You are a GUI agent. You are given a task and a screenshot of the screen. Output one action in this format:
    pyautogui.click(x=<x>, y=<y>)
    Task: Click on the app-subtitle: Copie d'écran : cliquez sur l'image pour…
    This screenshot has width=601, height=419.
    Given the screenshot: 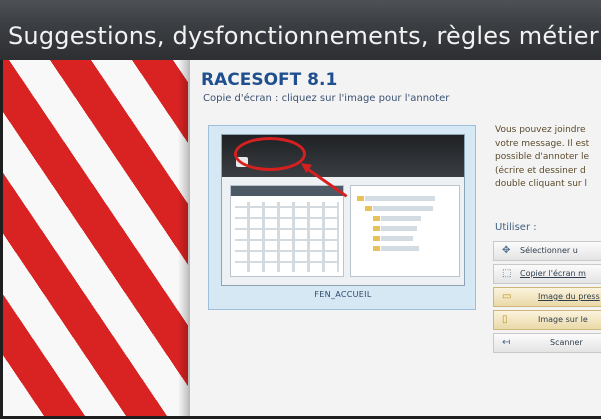 What is the action you would take?
    pyautogui.click(x=326, y=98)
    